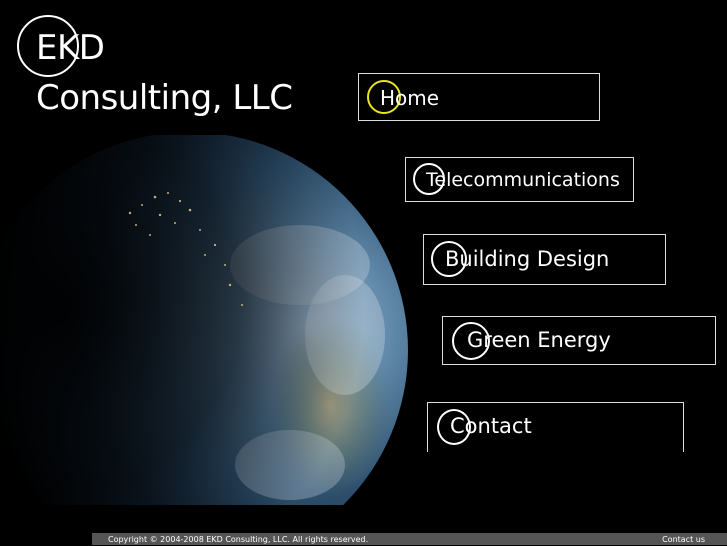  I want to click on nav-label-home: Home, so click(410, 98).